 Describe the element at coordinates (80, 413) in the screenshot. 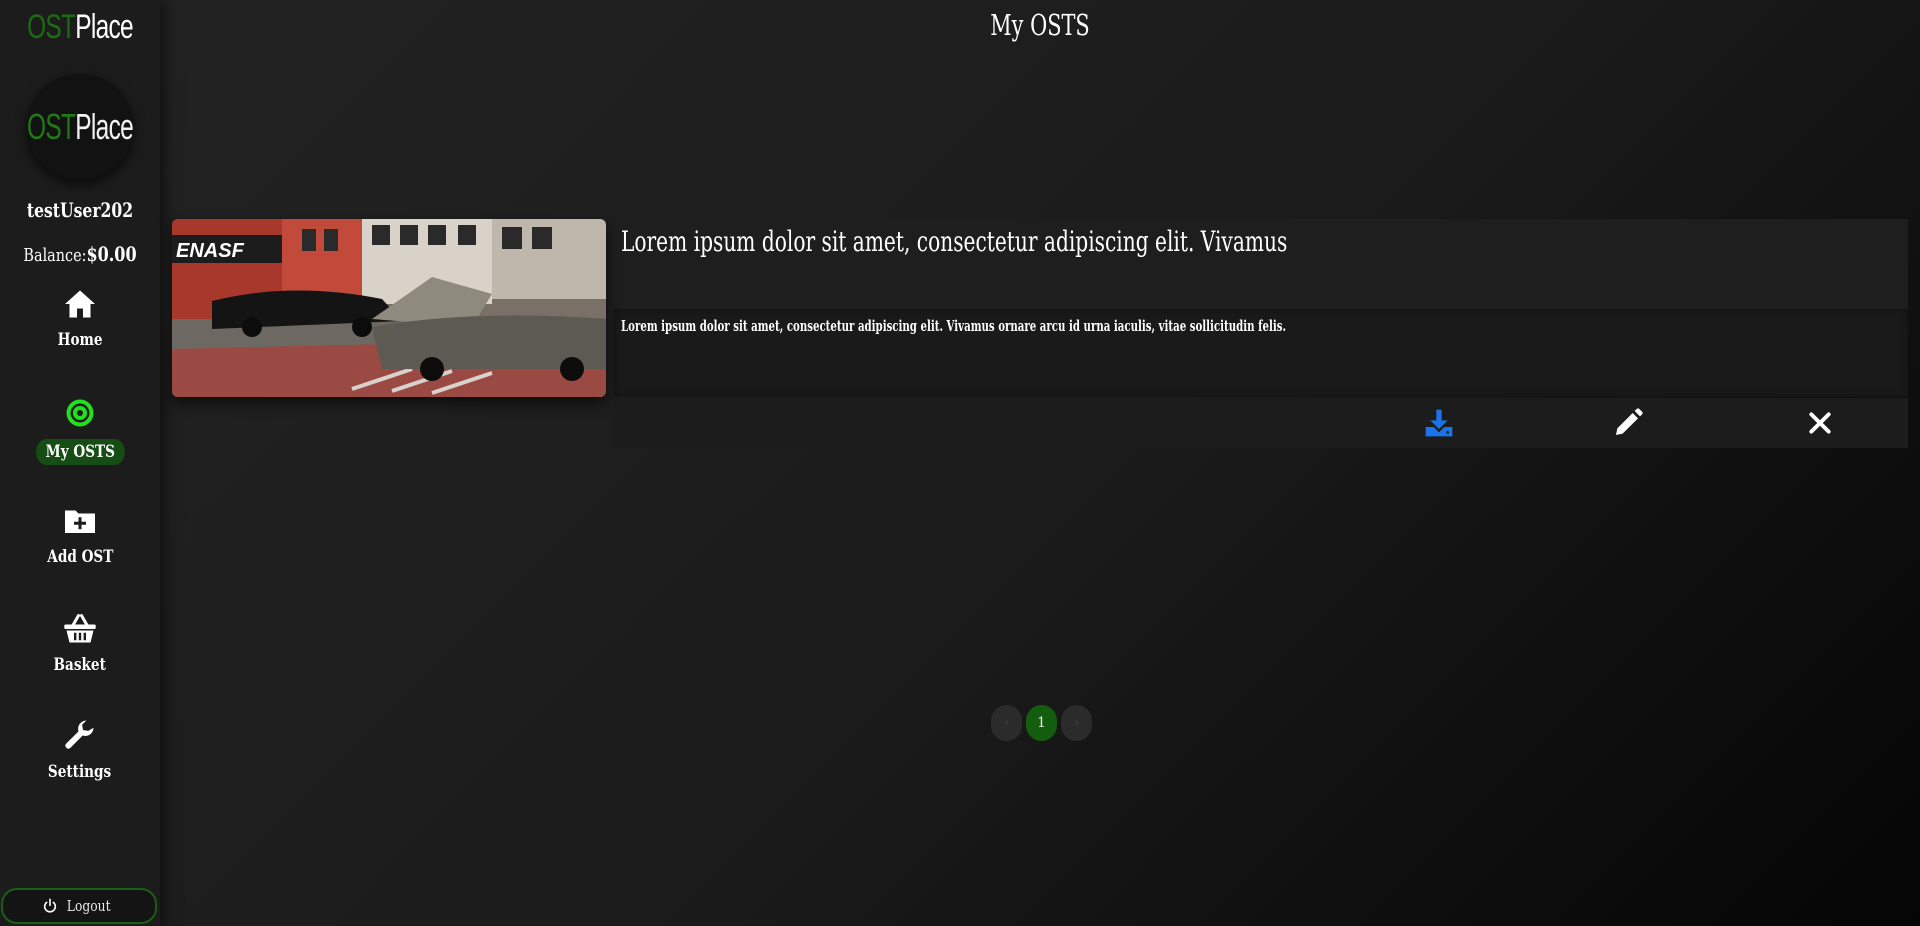

I see `disc-icon` at that location.